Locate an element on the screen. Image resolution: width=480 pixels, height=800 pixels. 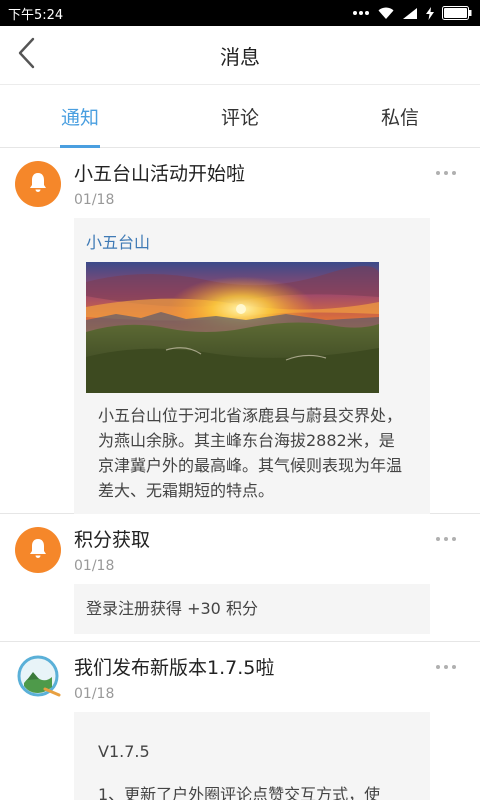
message-card: 登录注册获得 +30 积分 is located at coordinates (252, 609).